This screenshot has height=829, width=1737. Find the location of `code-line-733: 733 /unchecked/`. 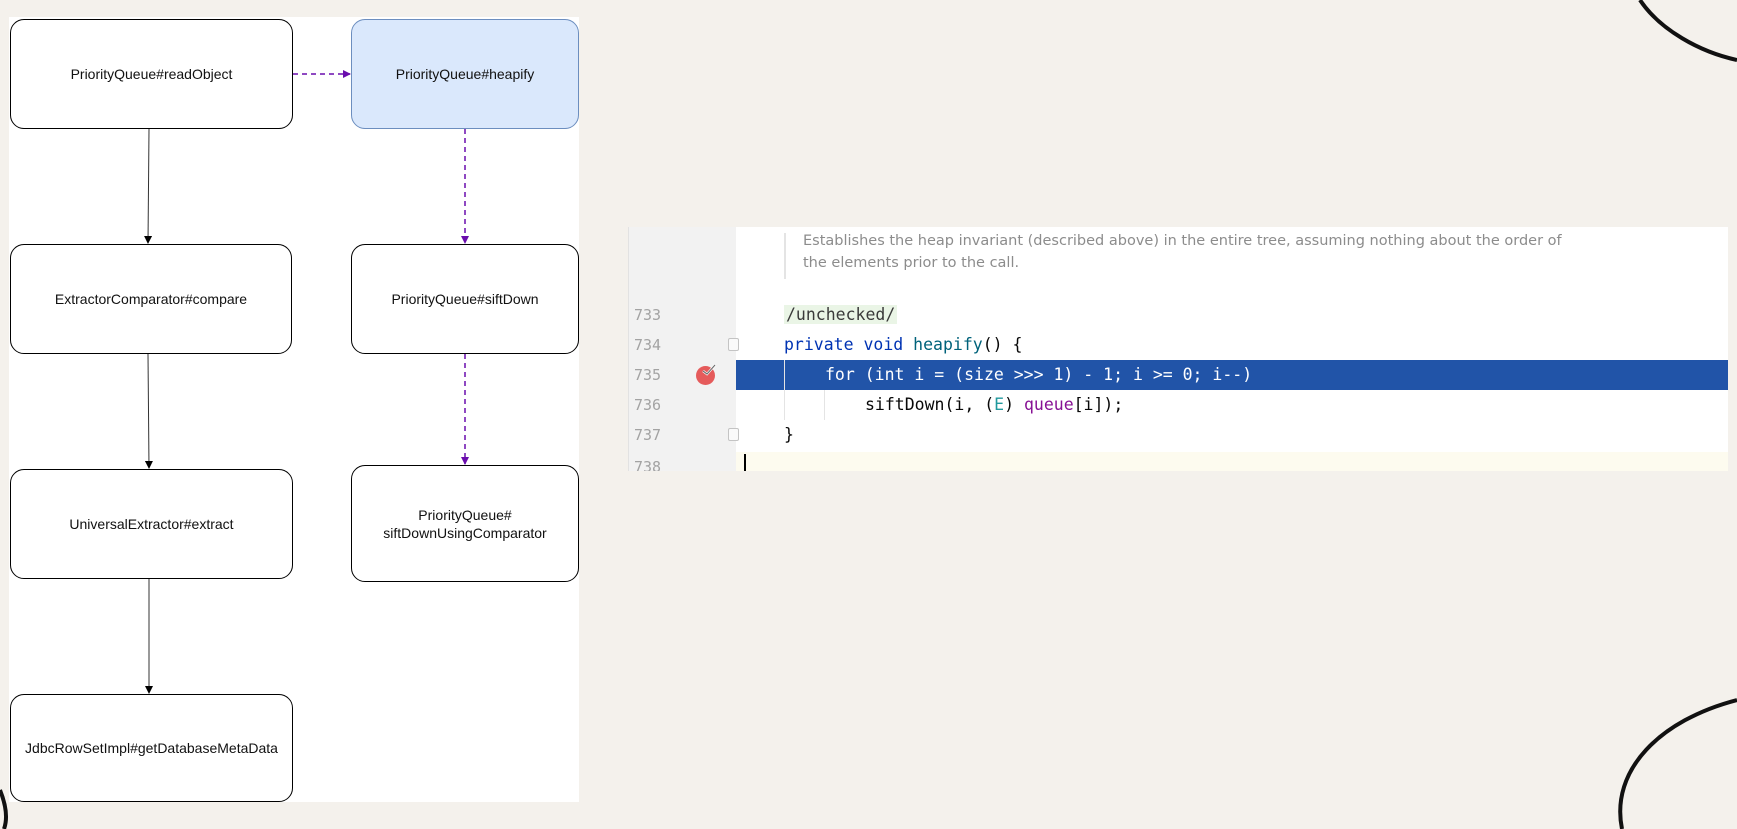

code-line-733: 733 /unchecked/ is located at coordinates (1178, 315).